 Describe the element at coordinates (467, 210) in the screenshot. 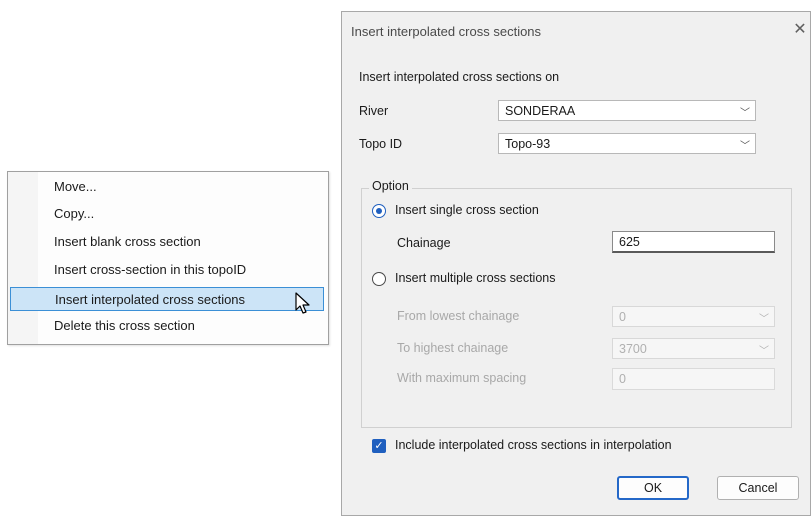

I see `single-cross-section-label: Insert single cross section` at that location.